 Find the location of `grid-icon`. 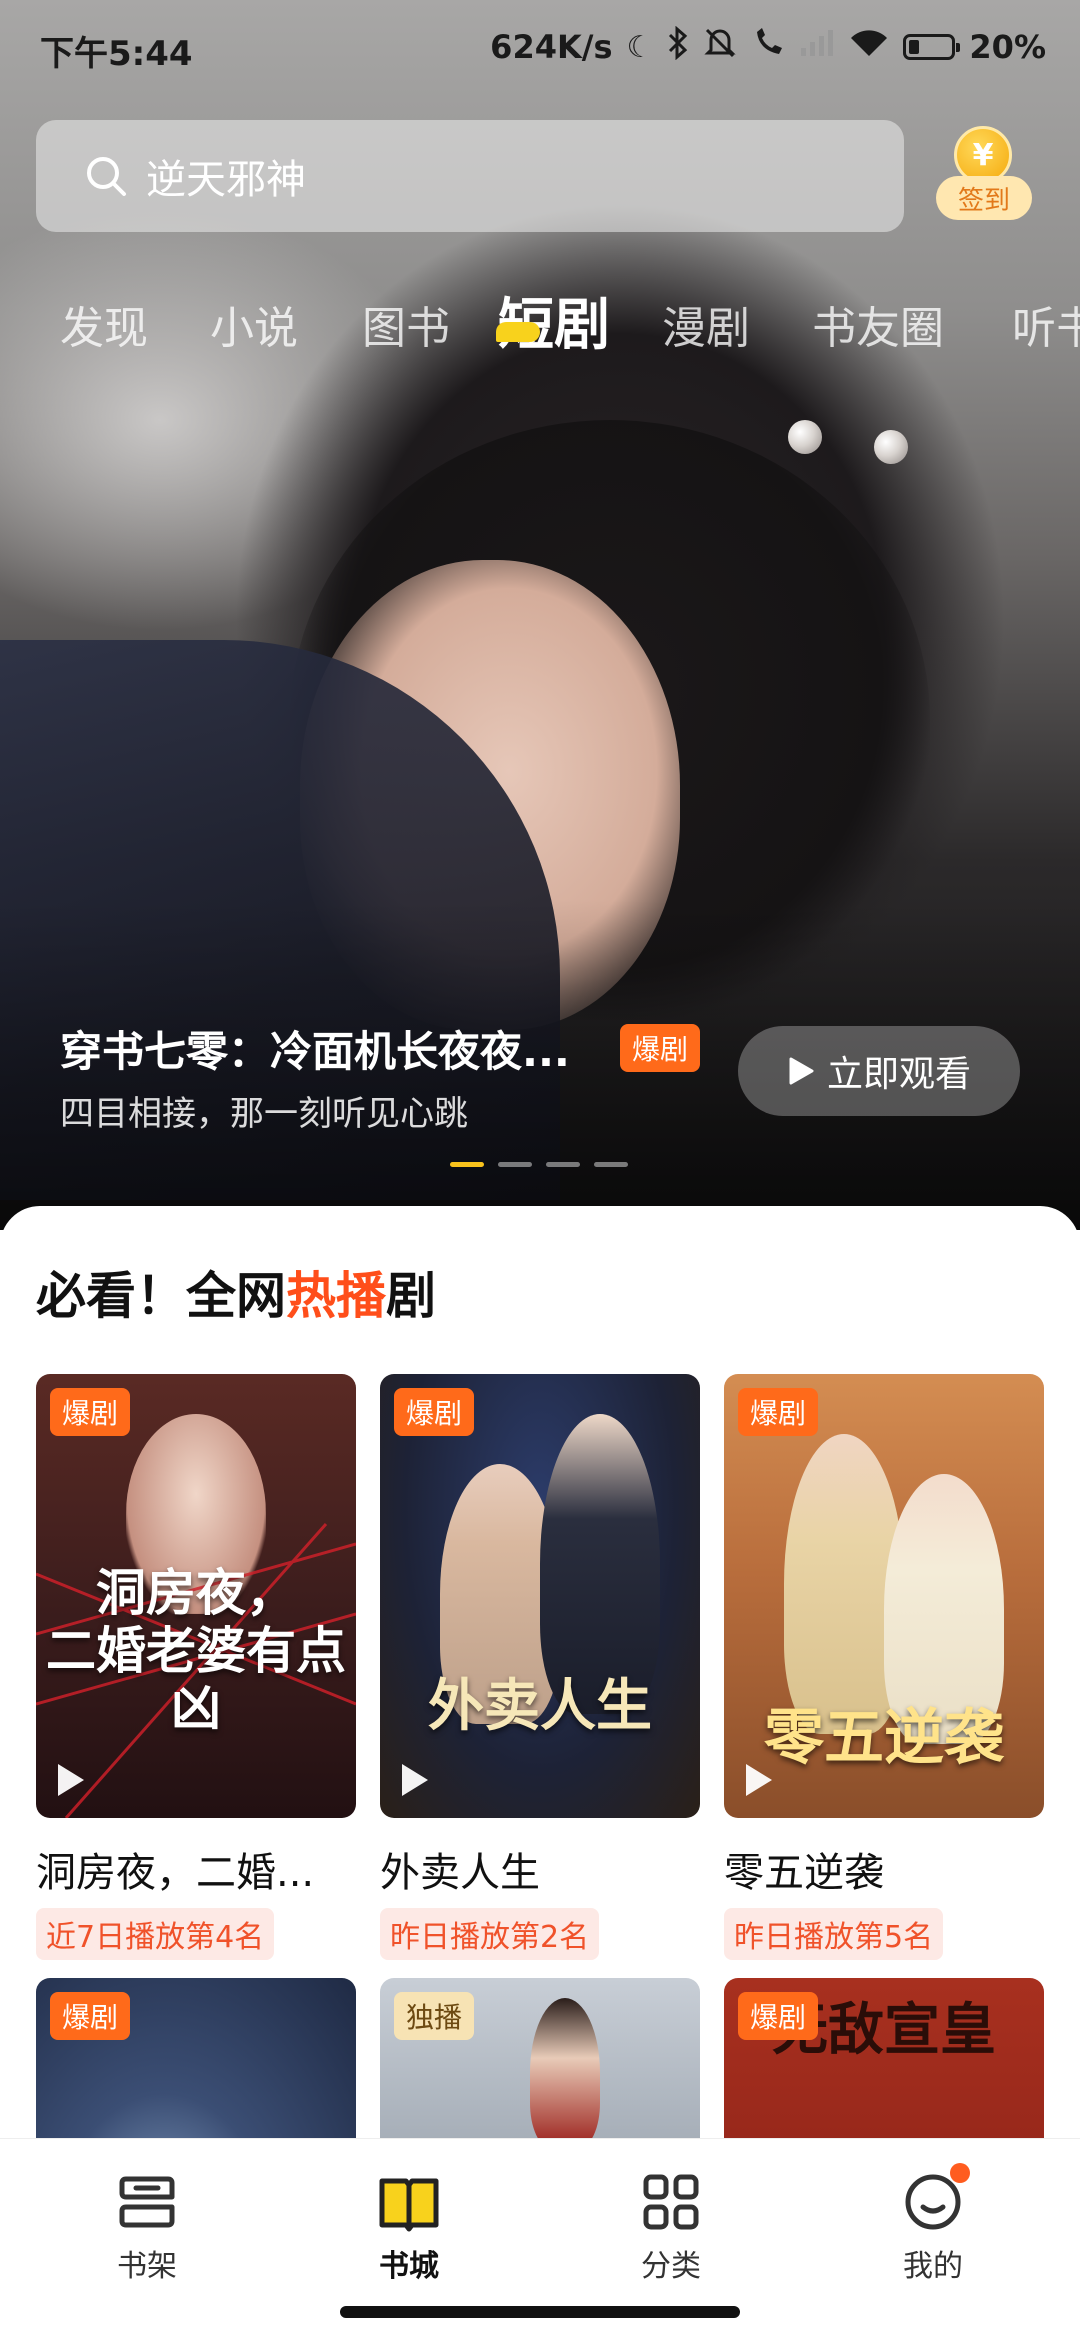

grid-icon is located at coordinates (671, 2202).